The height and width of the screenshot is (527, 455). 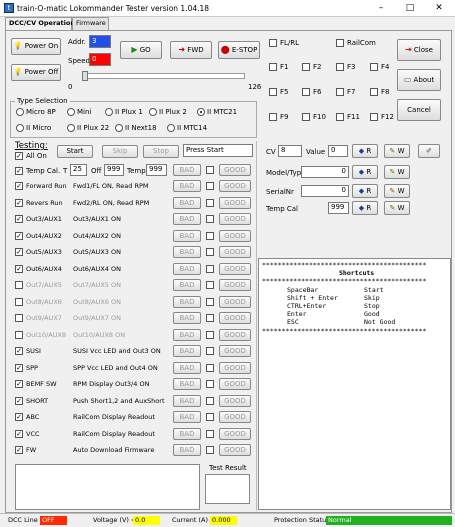 What do you see at coordinates (397, 191) in the screenshot?
I see `serial-write-button: ✎ W` at bounding box center [397, 191].